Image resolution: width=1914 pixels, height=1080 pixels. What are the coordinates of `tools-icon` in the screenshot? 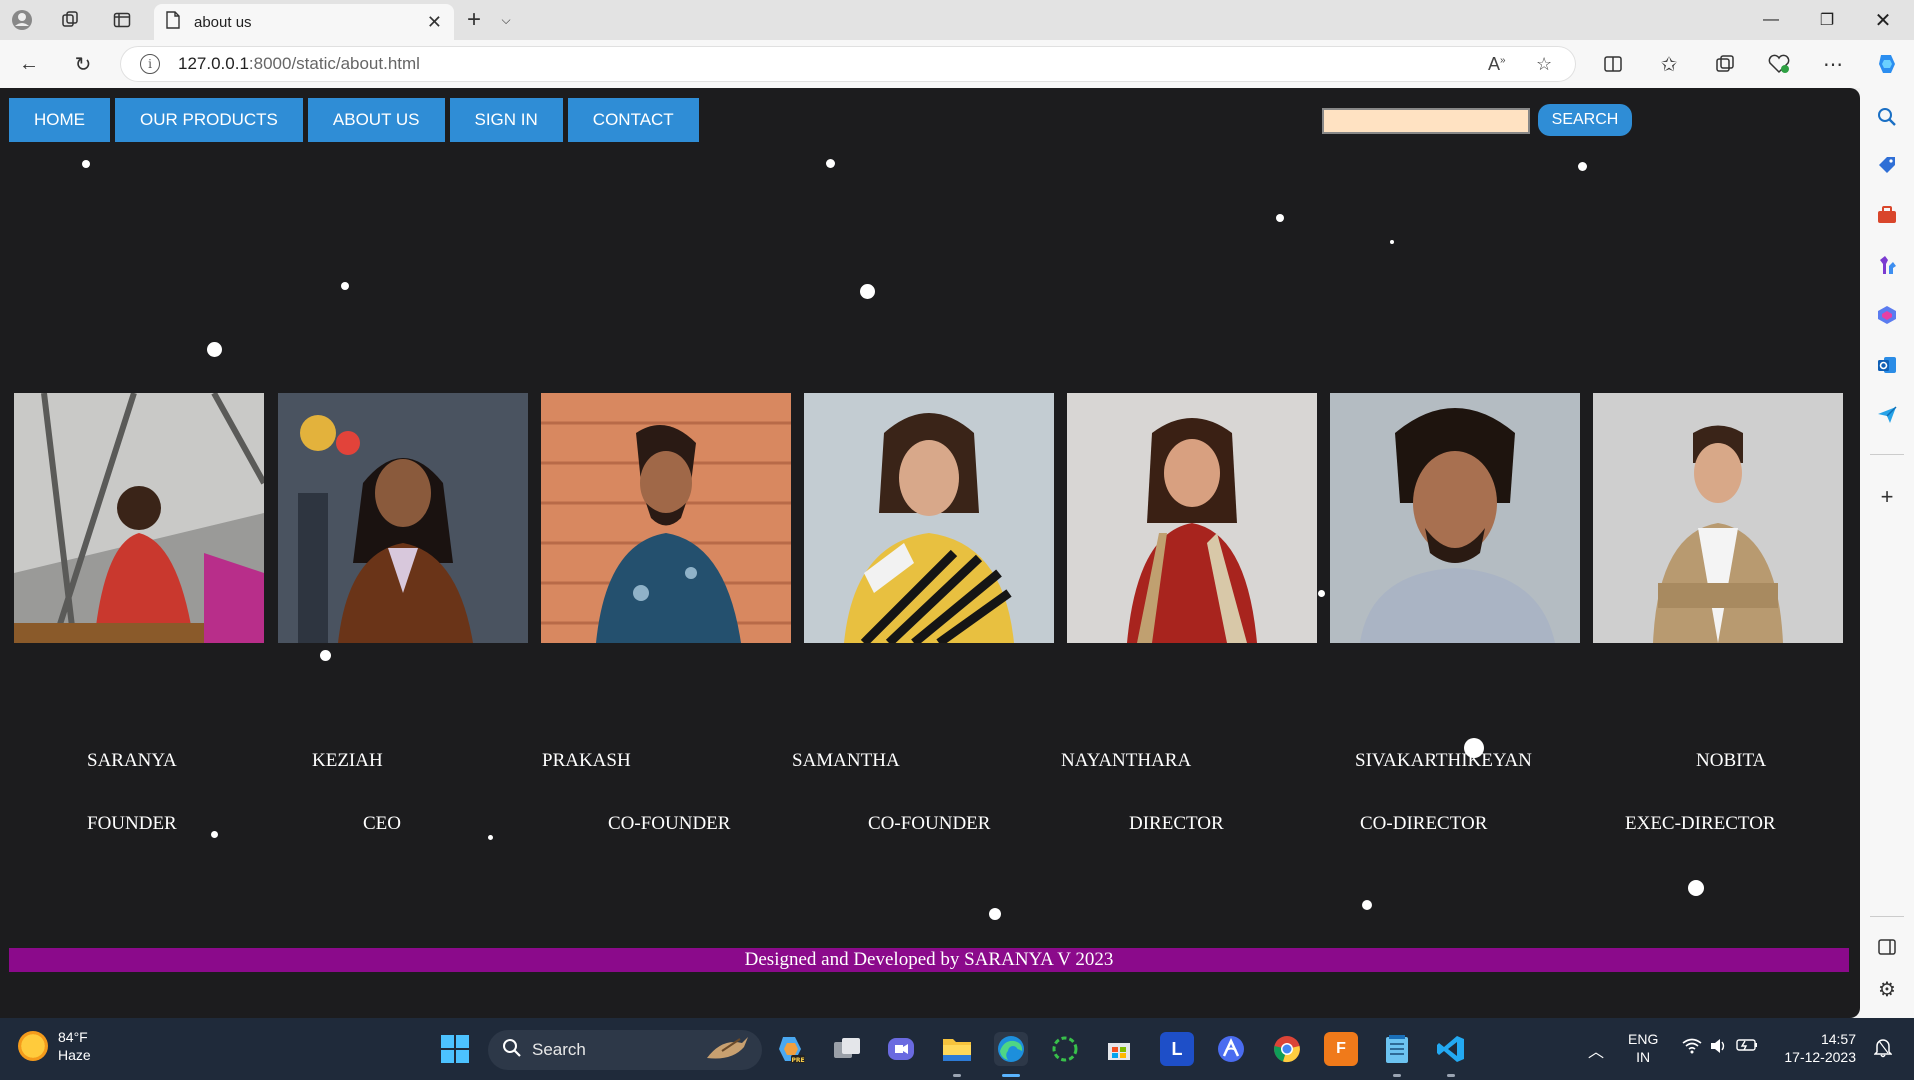 It's located at (1887, 215).